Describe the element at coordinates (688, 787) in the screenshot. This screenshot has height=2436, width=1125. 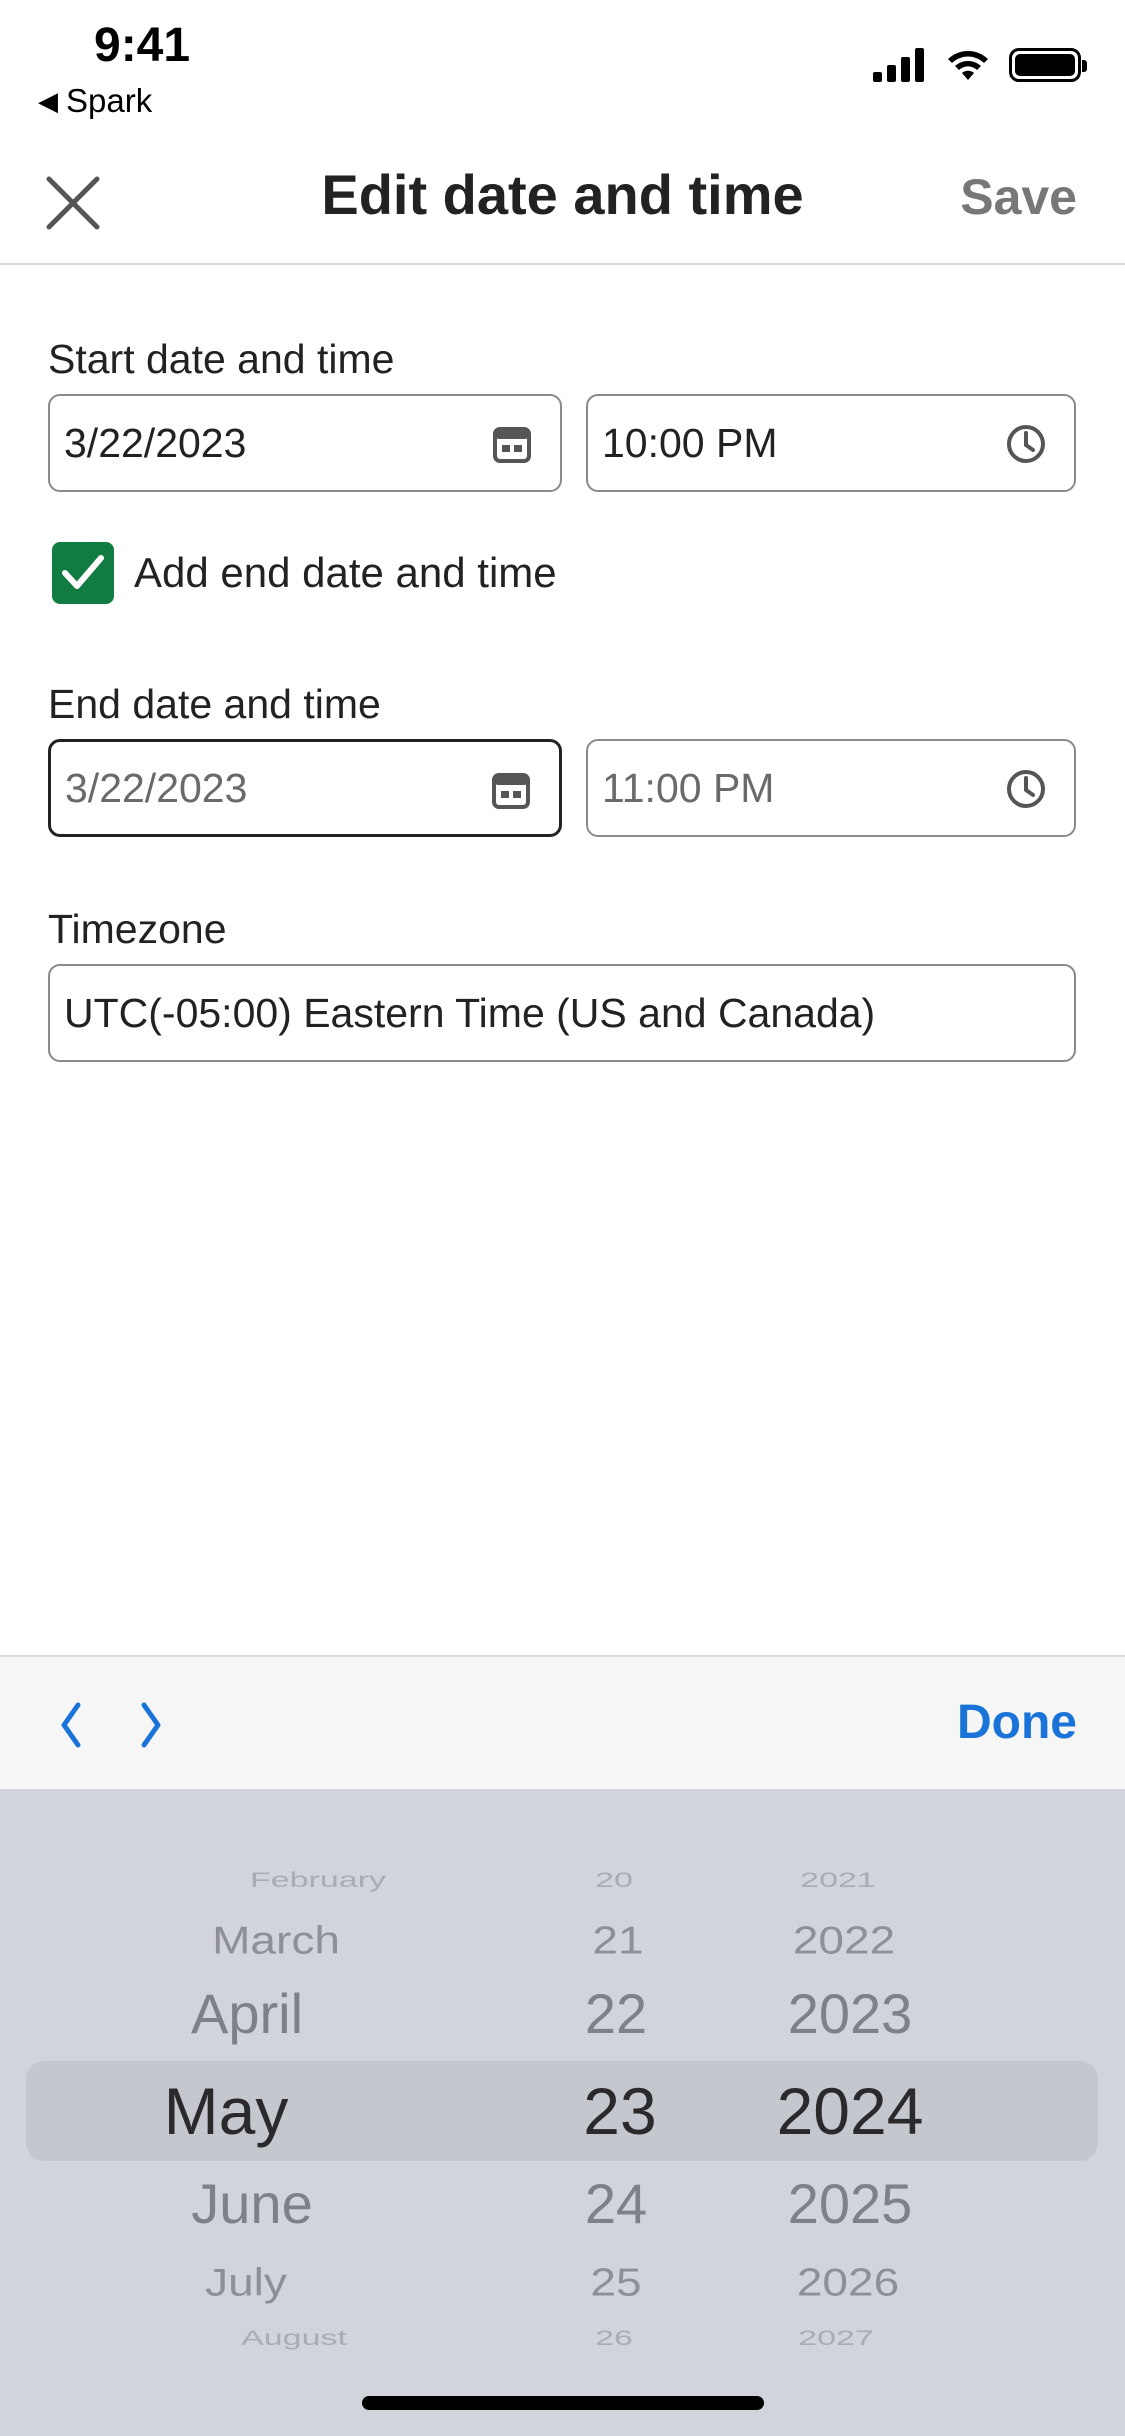
I see `end-time-value: 11:00 PM` at that location.